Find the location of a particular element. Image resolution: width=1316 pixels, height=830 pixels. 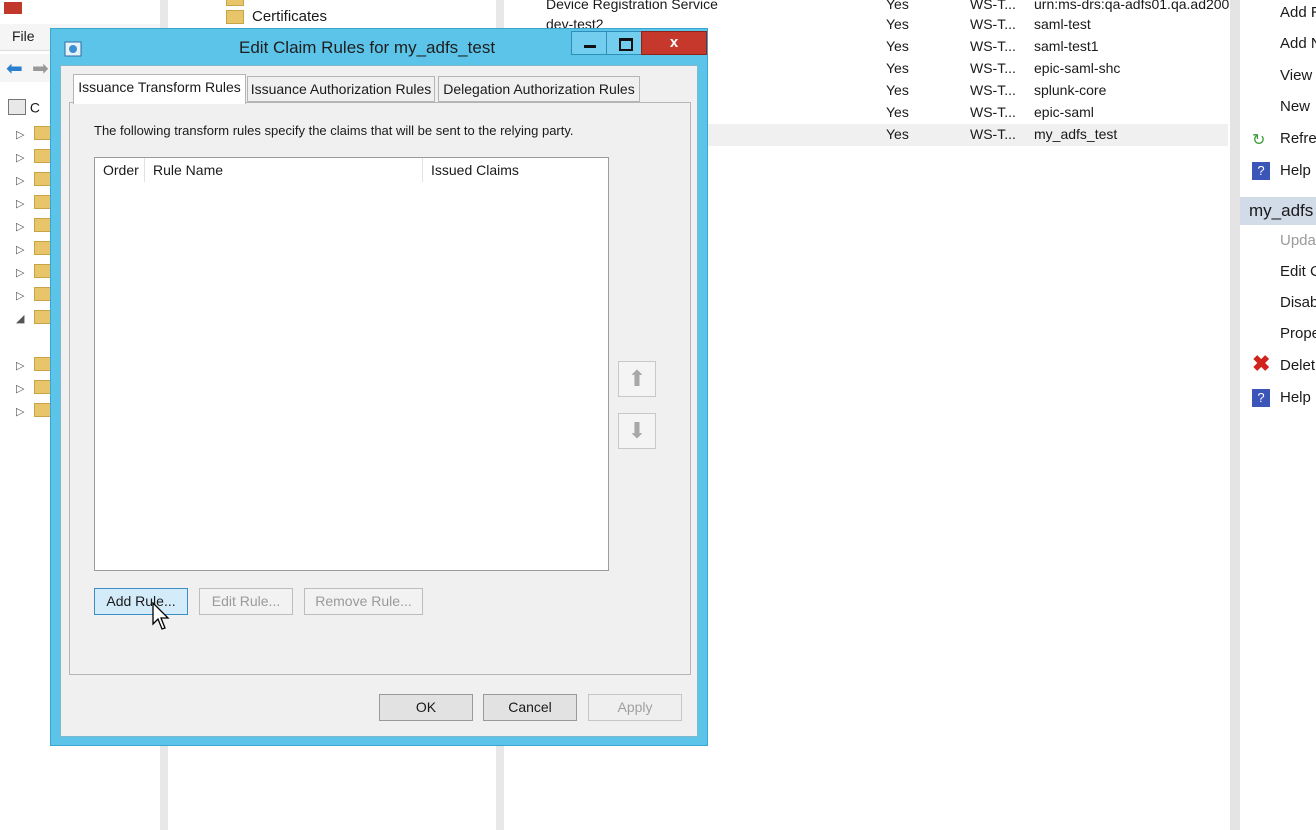

certificates-node: Certificates is located at coordinates (289, 16).